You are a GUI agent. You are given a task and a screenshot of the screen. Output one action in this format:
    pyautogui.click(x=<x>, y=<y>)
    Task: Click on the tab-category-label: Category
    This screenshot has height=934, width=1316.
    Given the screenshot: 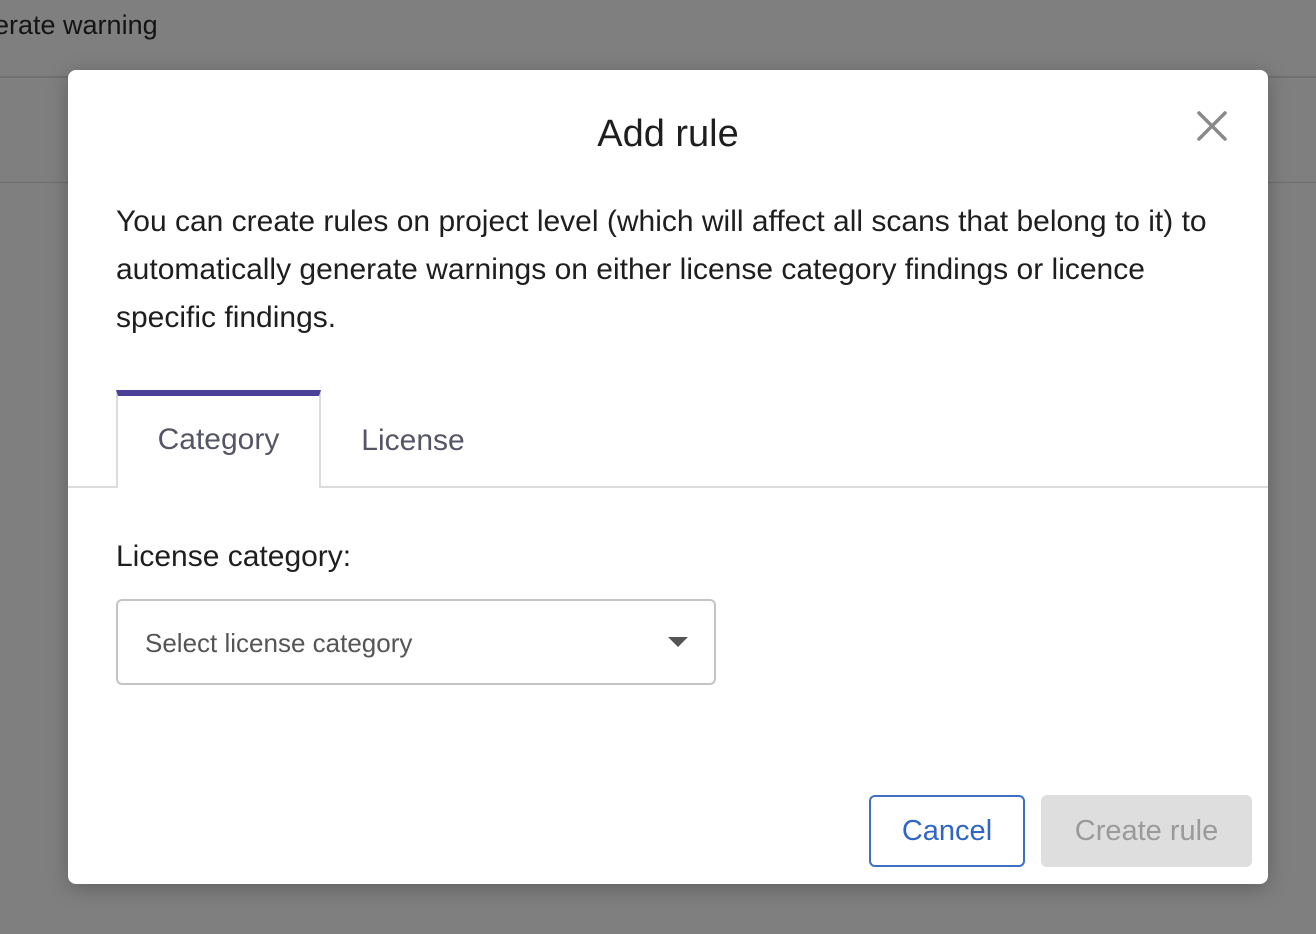 What is the action you would take?
    pyautogui.click(x=218, y=439)
    